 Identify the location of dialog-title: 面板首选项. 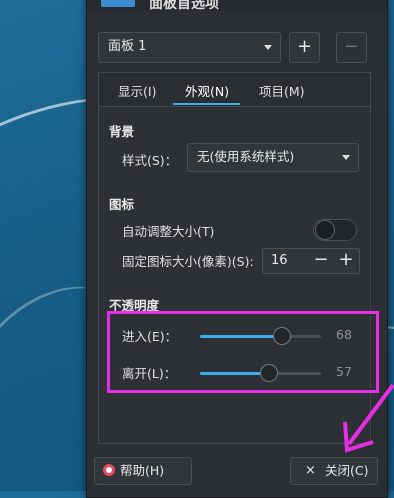
(184, 6).